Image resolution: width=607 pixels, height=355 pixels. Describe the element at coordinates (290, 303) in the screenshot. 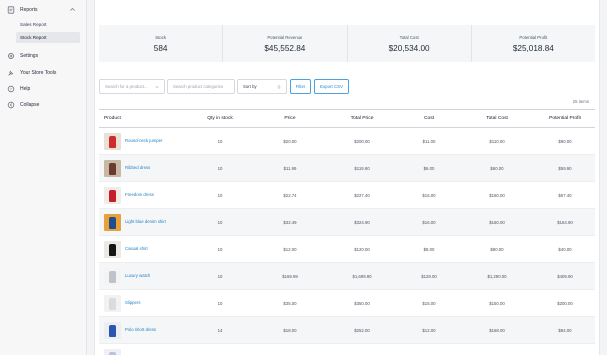

I see `price-cell: $35.00` at that location.